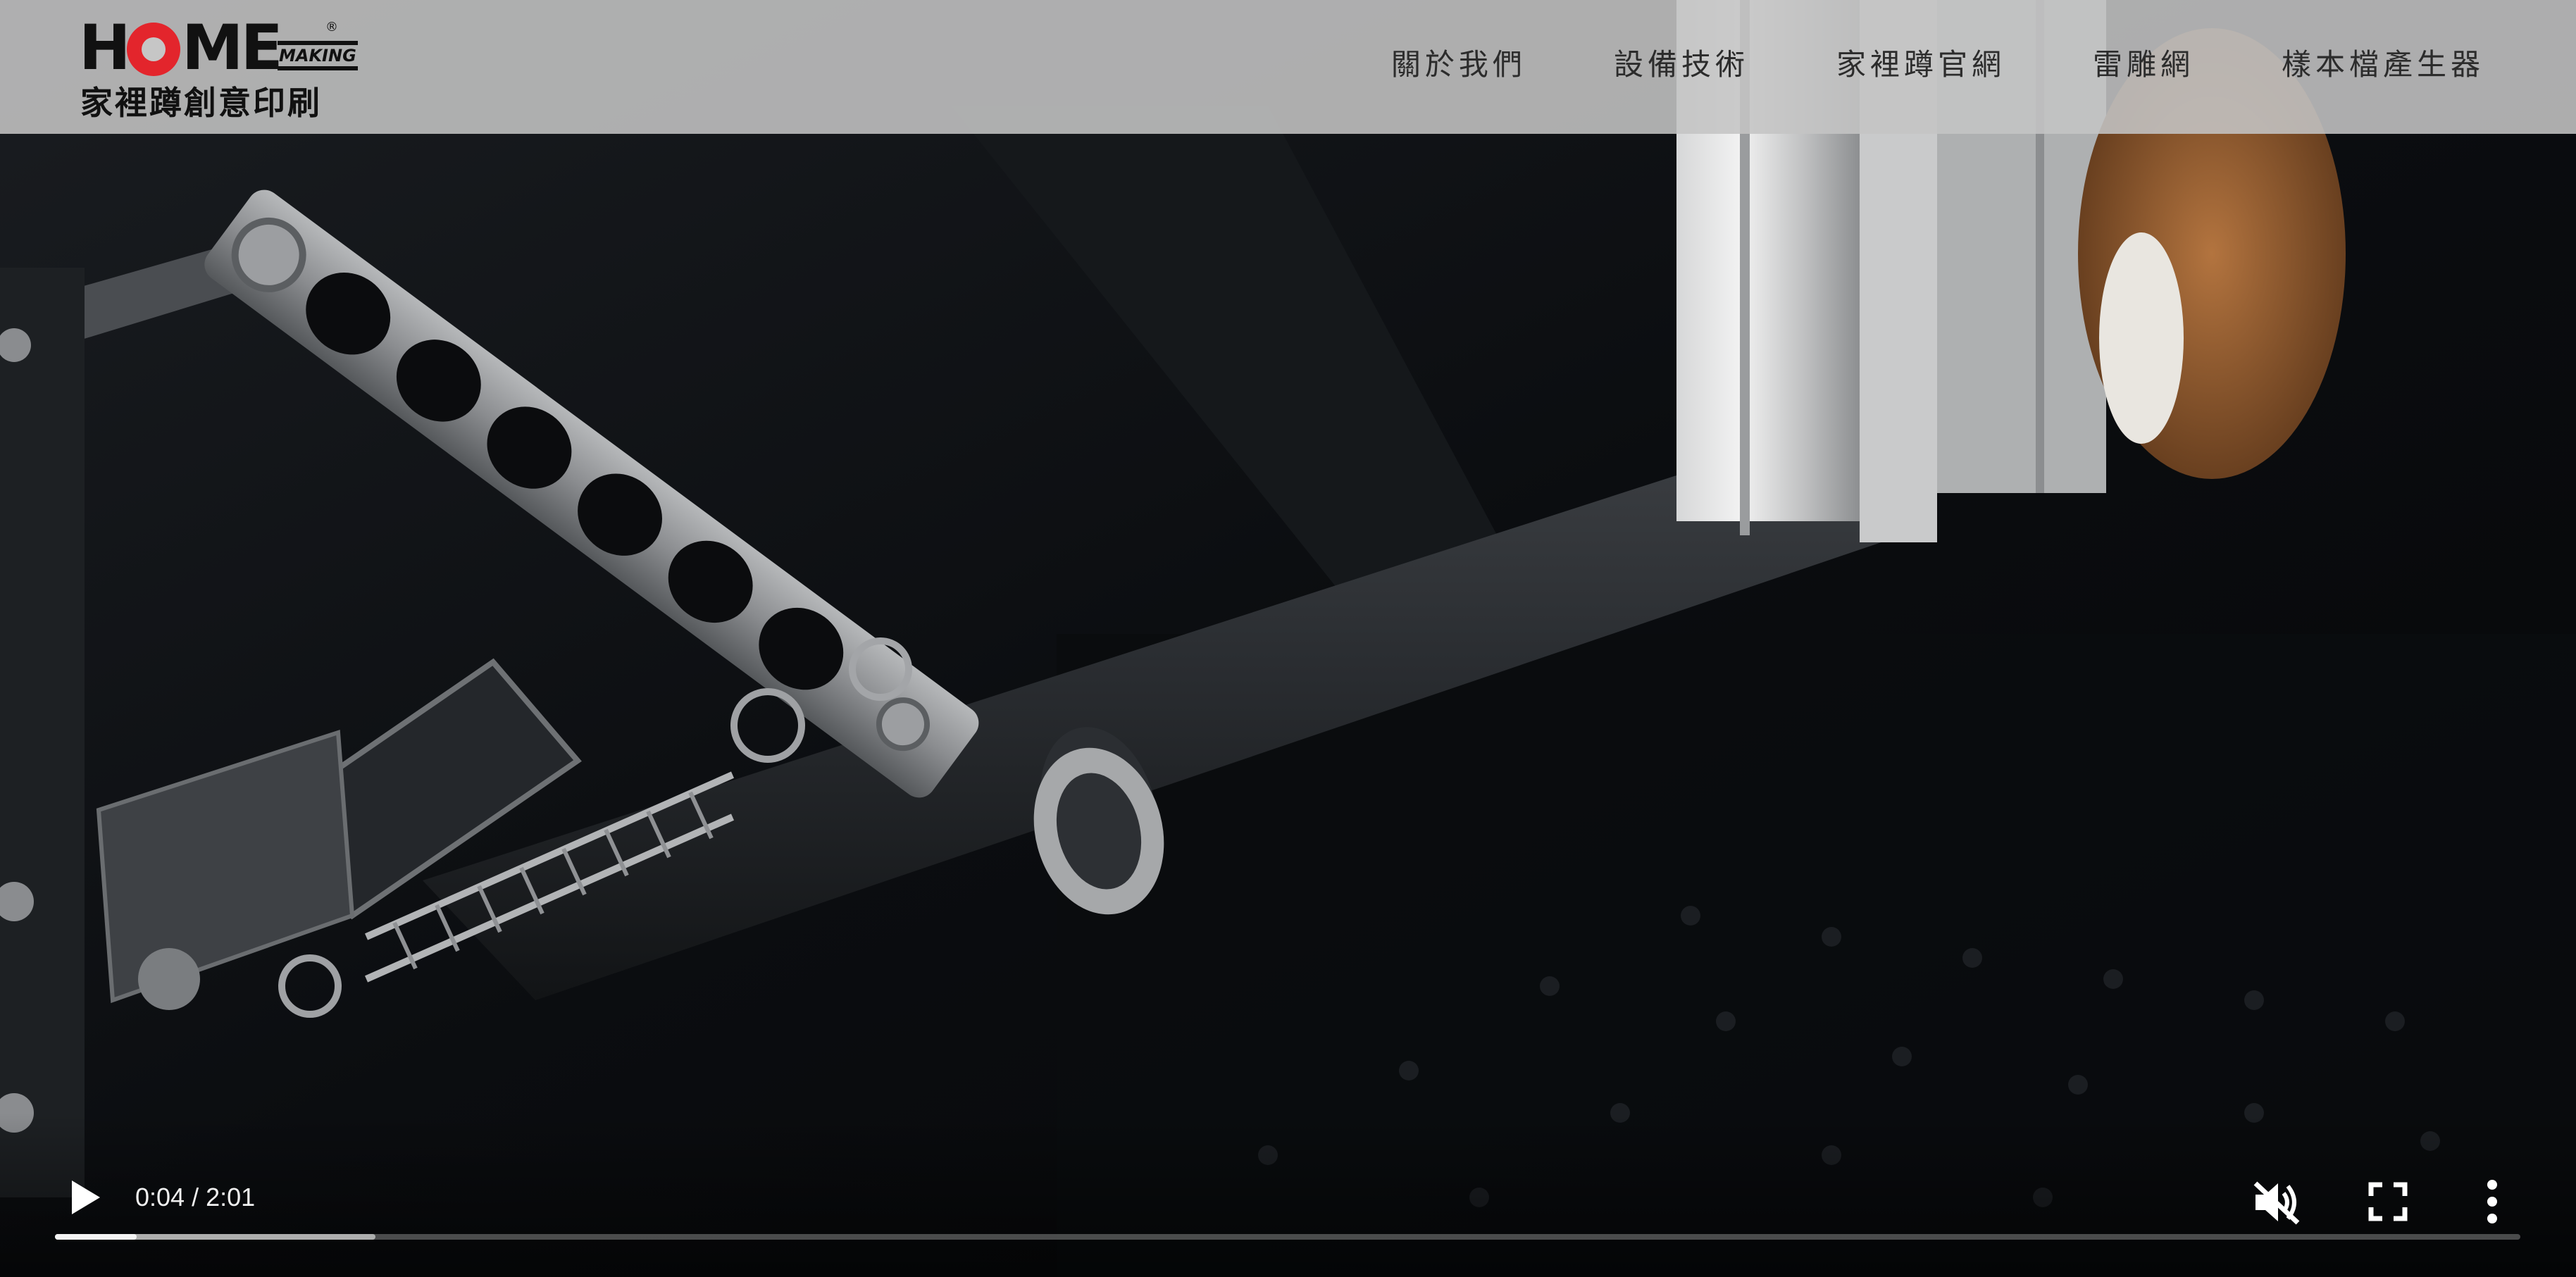  I want to click on more-vertical-icon, so click(2492, 1201).